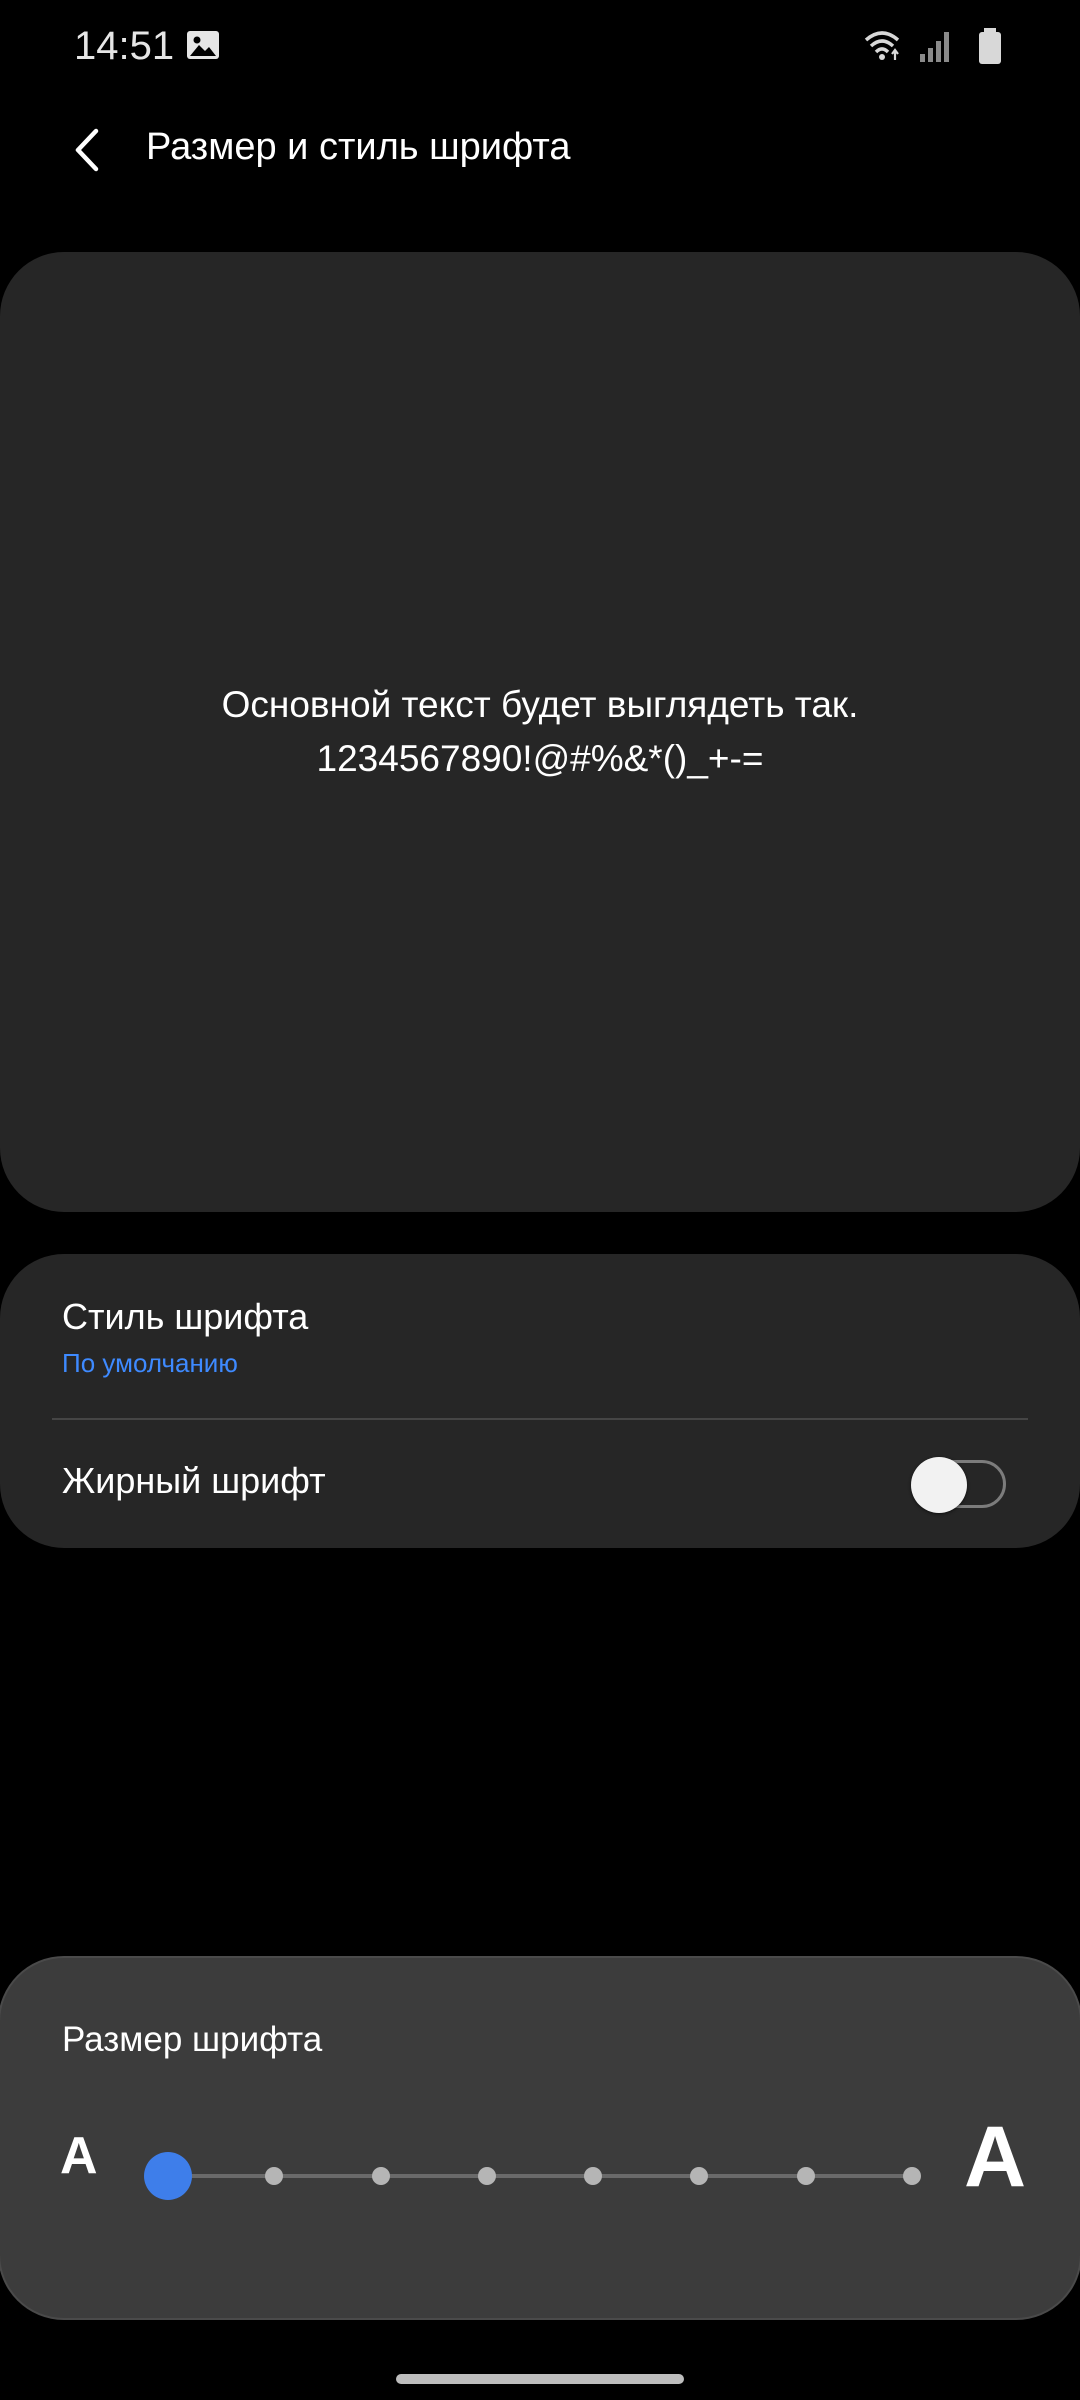 This screenshot has width=1080, height=2400. Describe the element at coordinates (540, 1484) in the screenshot. I see `bold-font-item: Жирный шрифт` at that location.